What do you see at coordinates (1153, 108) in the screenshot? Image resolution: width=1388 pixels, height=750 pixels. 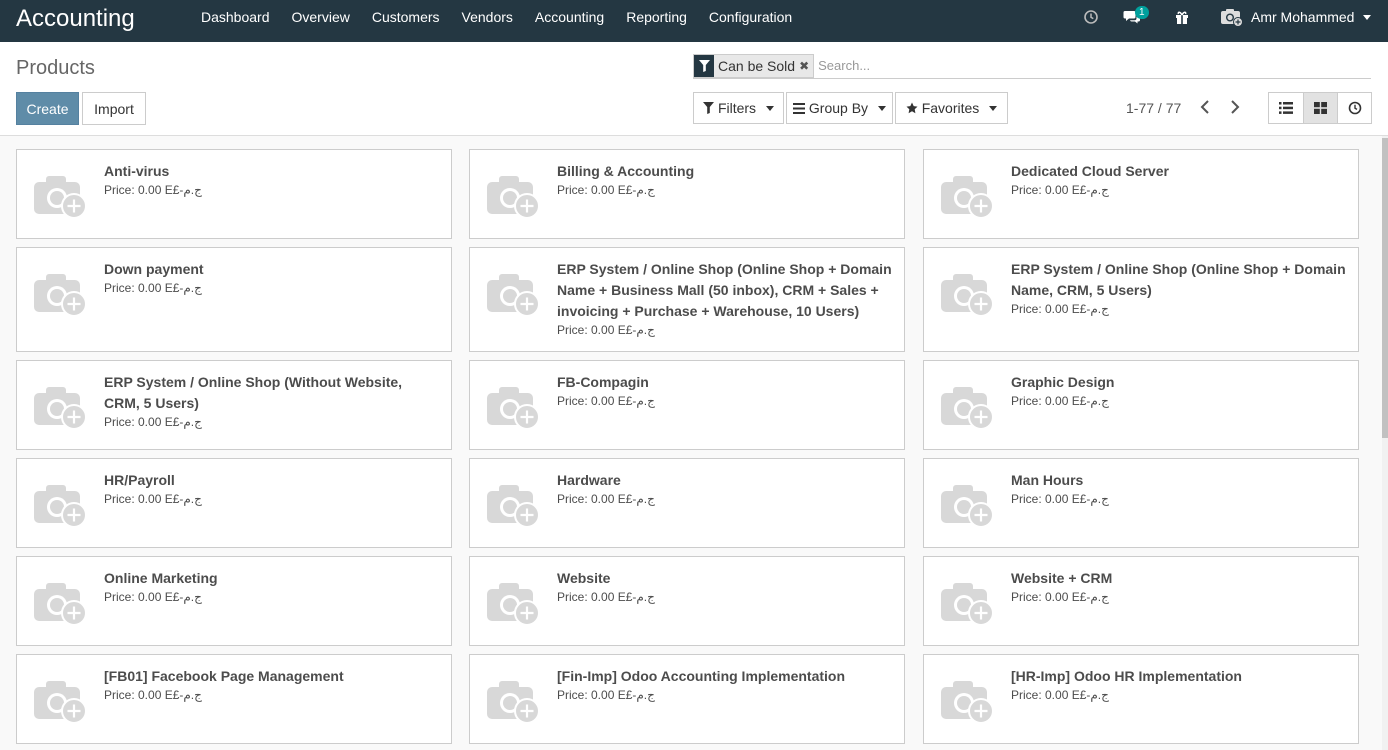 I see `pager-value: 1-77 / 77` at bounding box center [1153, 108].